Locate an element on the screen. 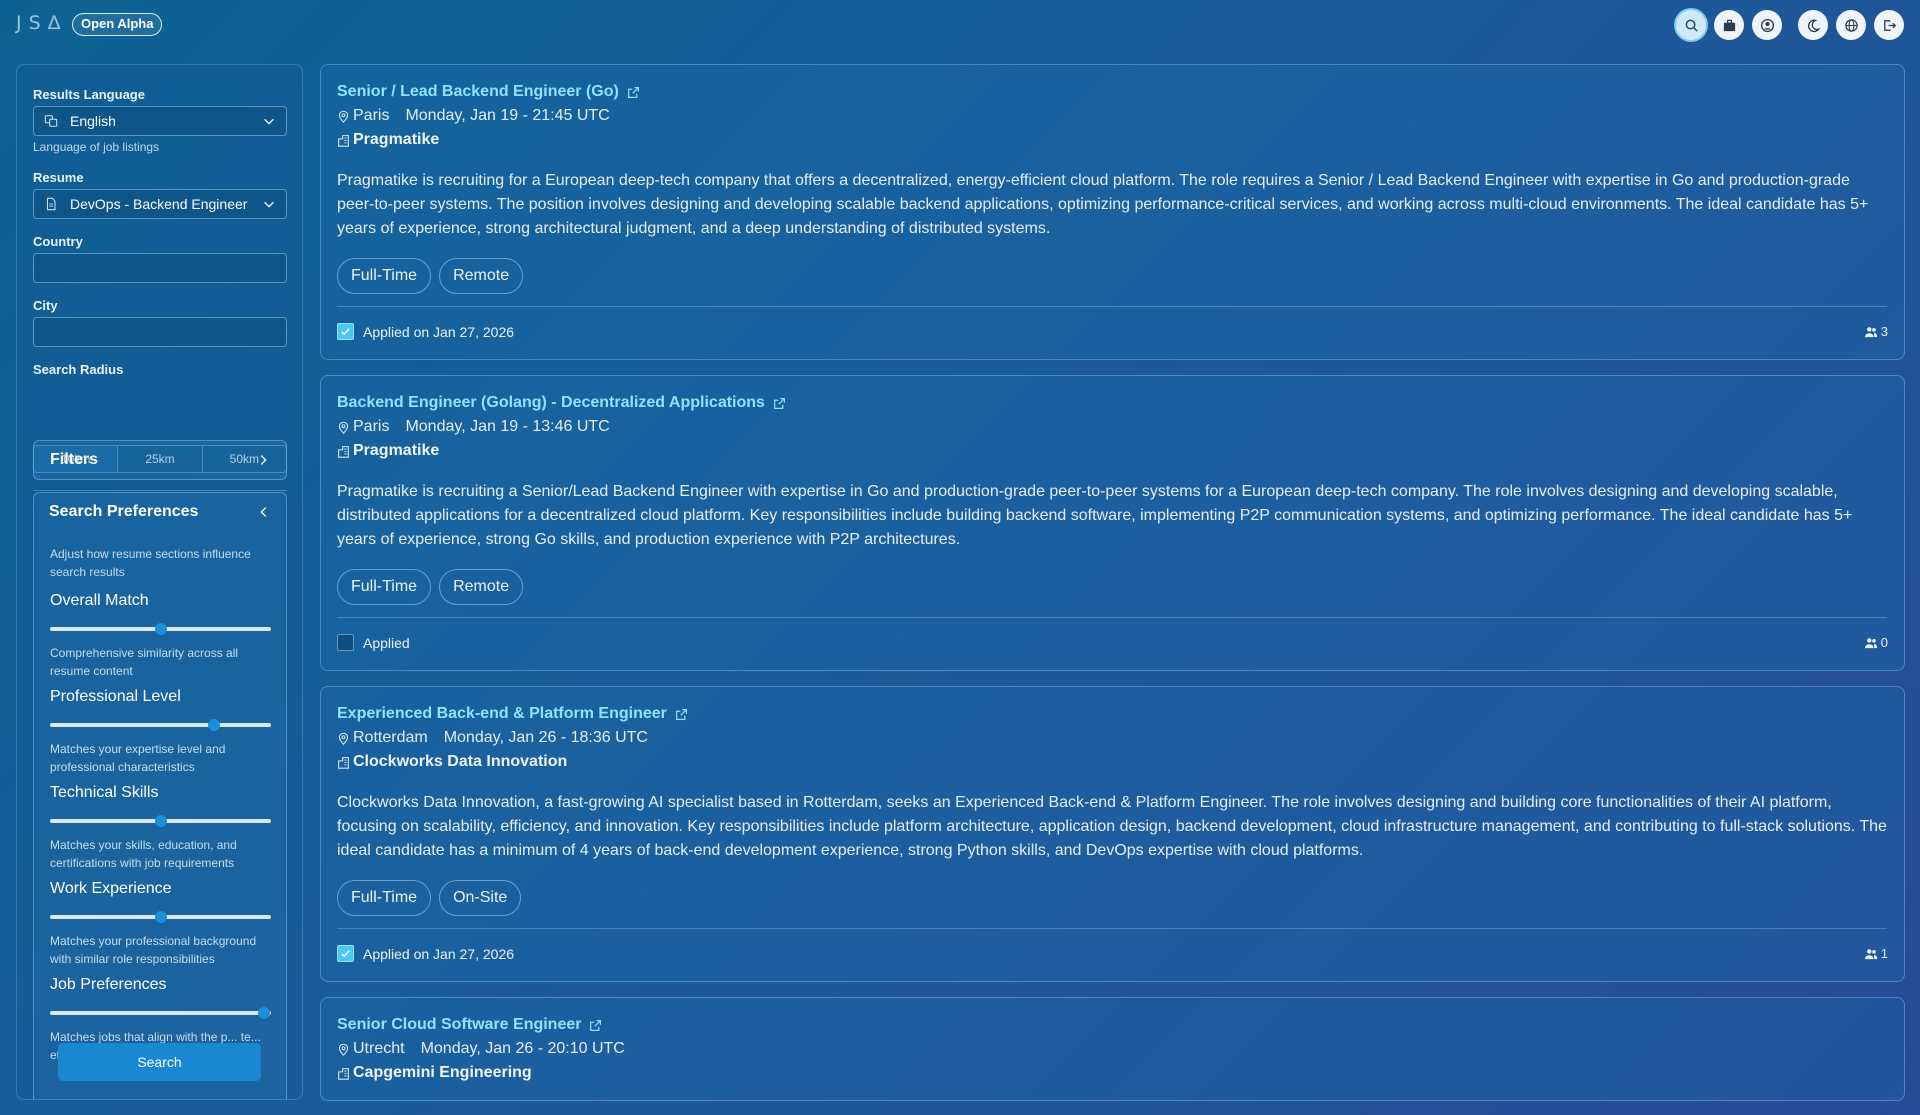 This screenshot has width=1920, height=1115. pref-title-work-experience: Work Experience is located at coordinates (111, 888).